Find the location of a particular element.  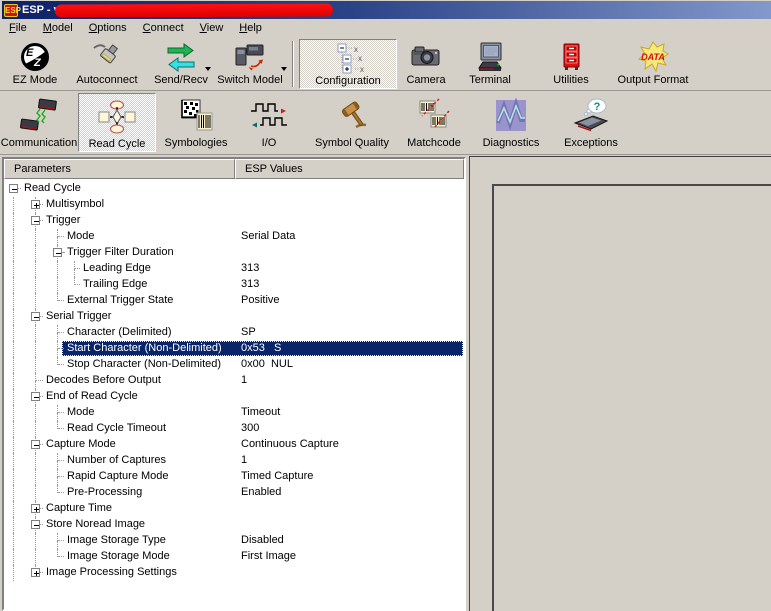

switch-model-button: Switch Model is located at coordinates (250, 64).